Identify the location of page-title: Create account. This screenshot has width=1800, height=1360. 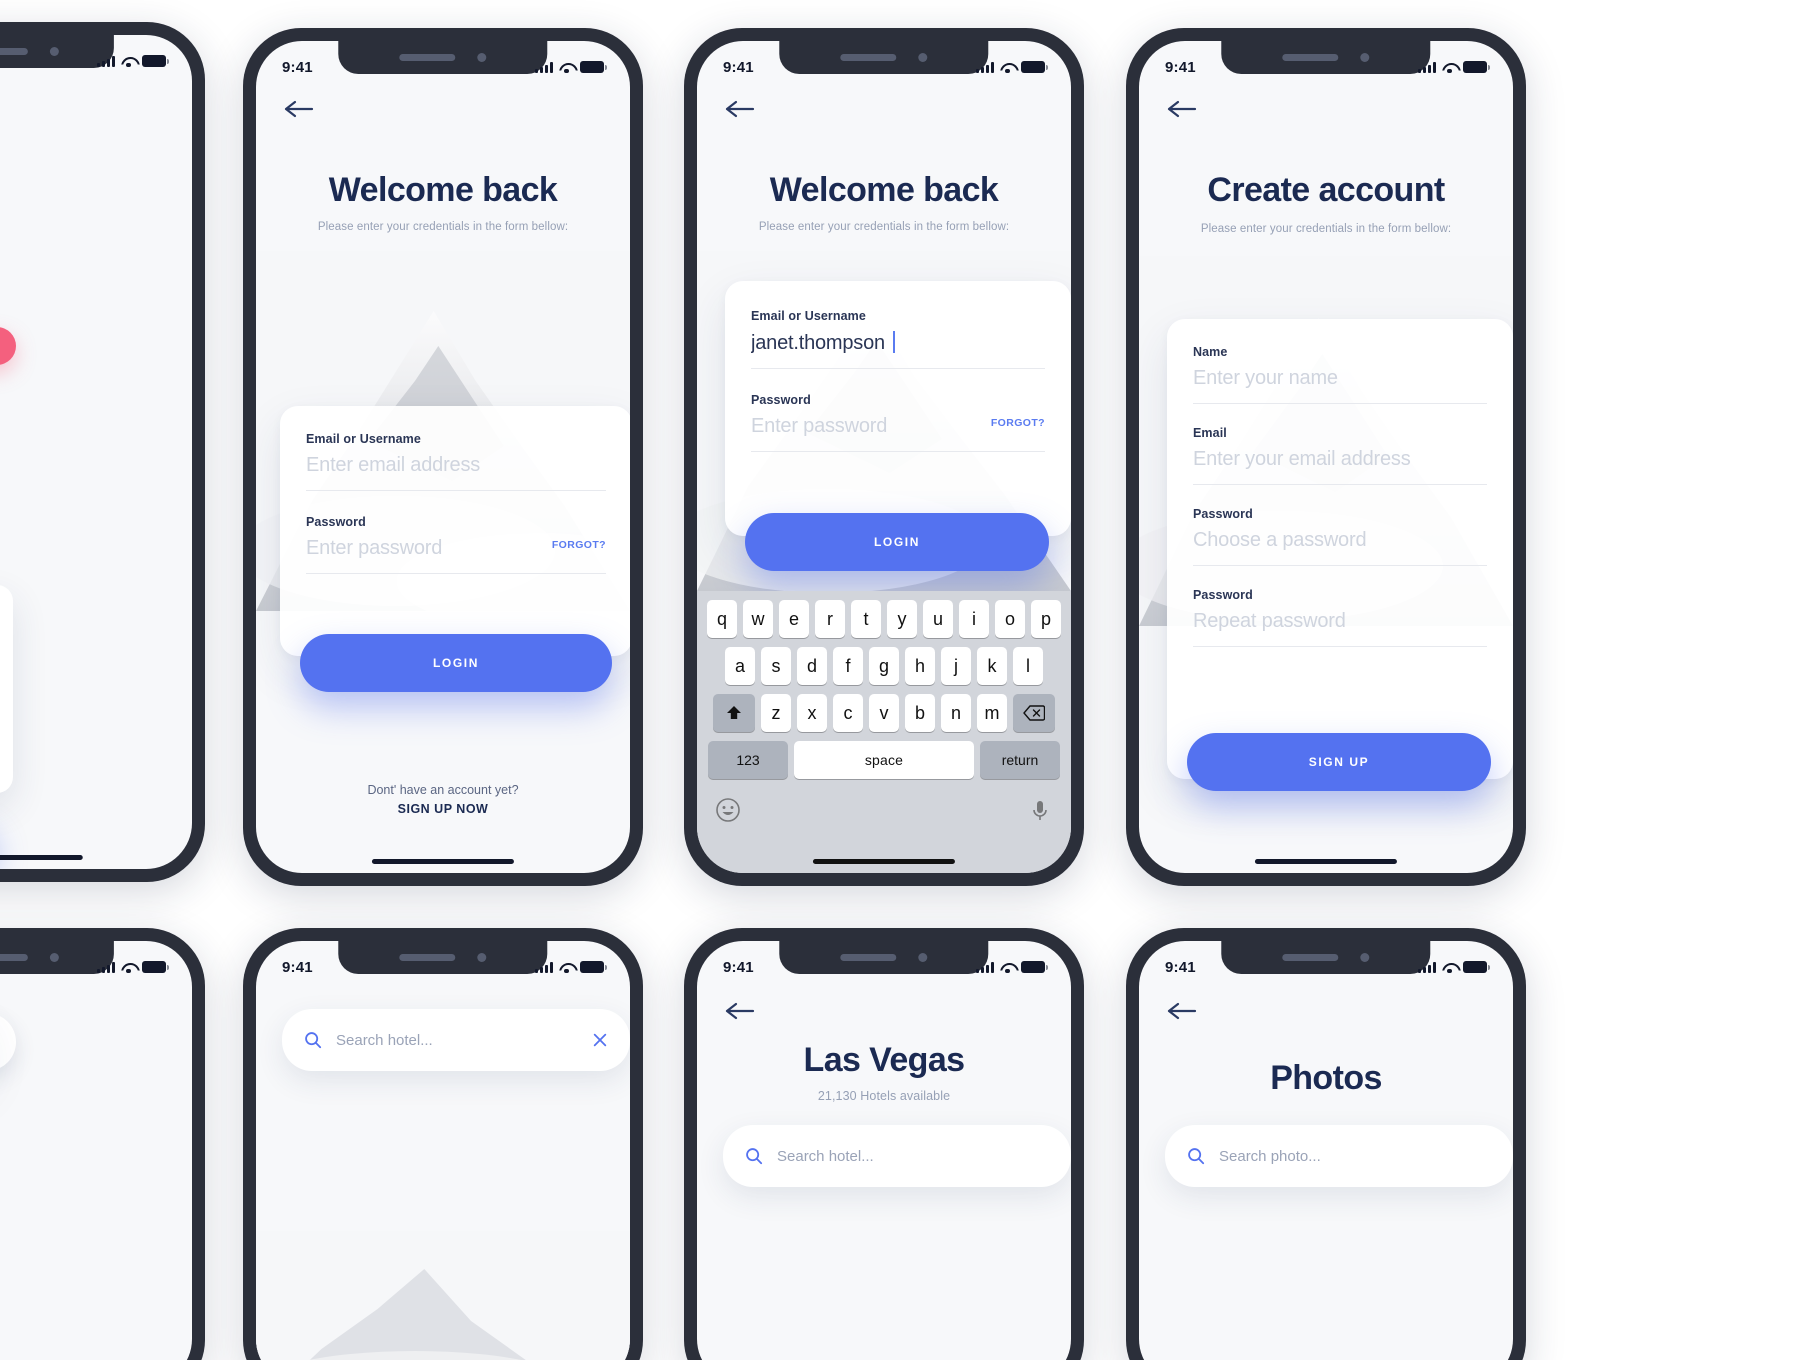
(1326, 190).